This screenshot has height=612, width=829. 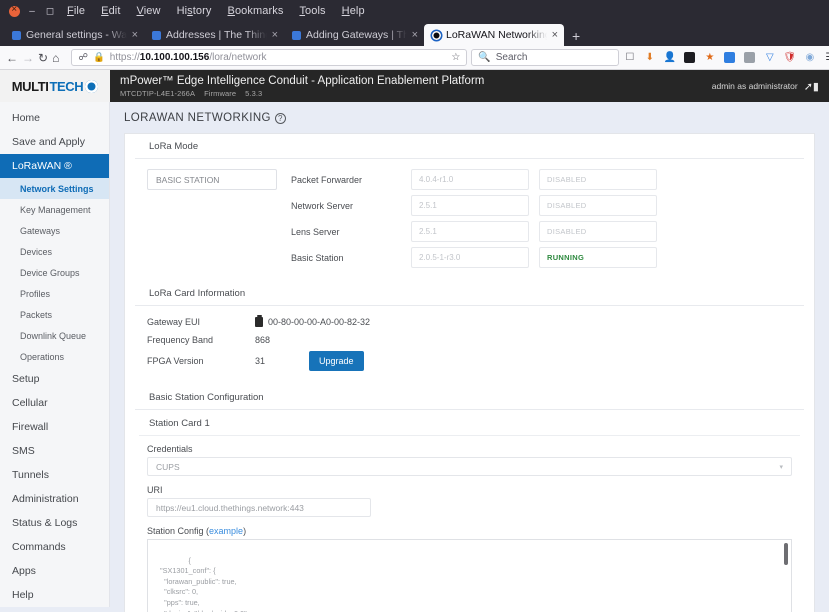 What do you see at coordinates (545, 231) in the screenshot?
I see `table-row: Lens Server 2.5.1 DISABLED` at bounding box center [545, 231].